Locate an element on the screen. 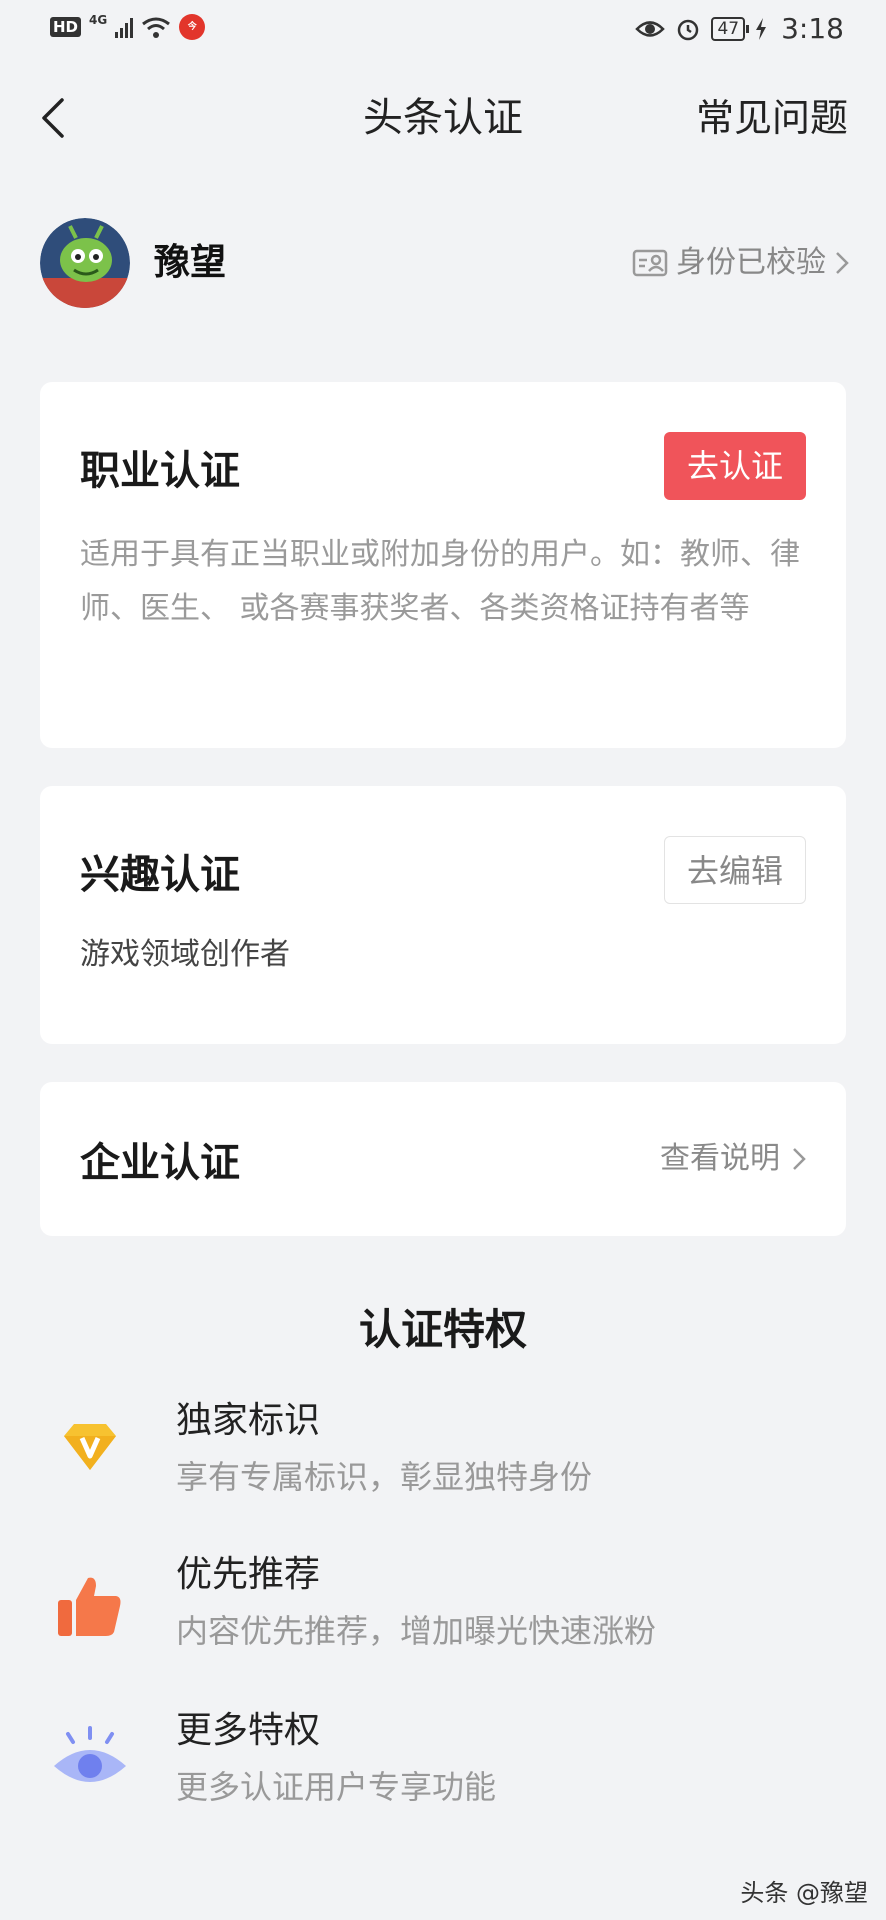  privilege-name: 独家标识 is located at coordinates (248, 1420).